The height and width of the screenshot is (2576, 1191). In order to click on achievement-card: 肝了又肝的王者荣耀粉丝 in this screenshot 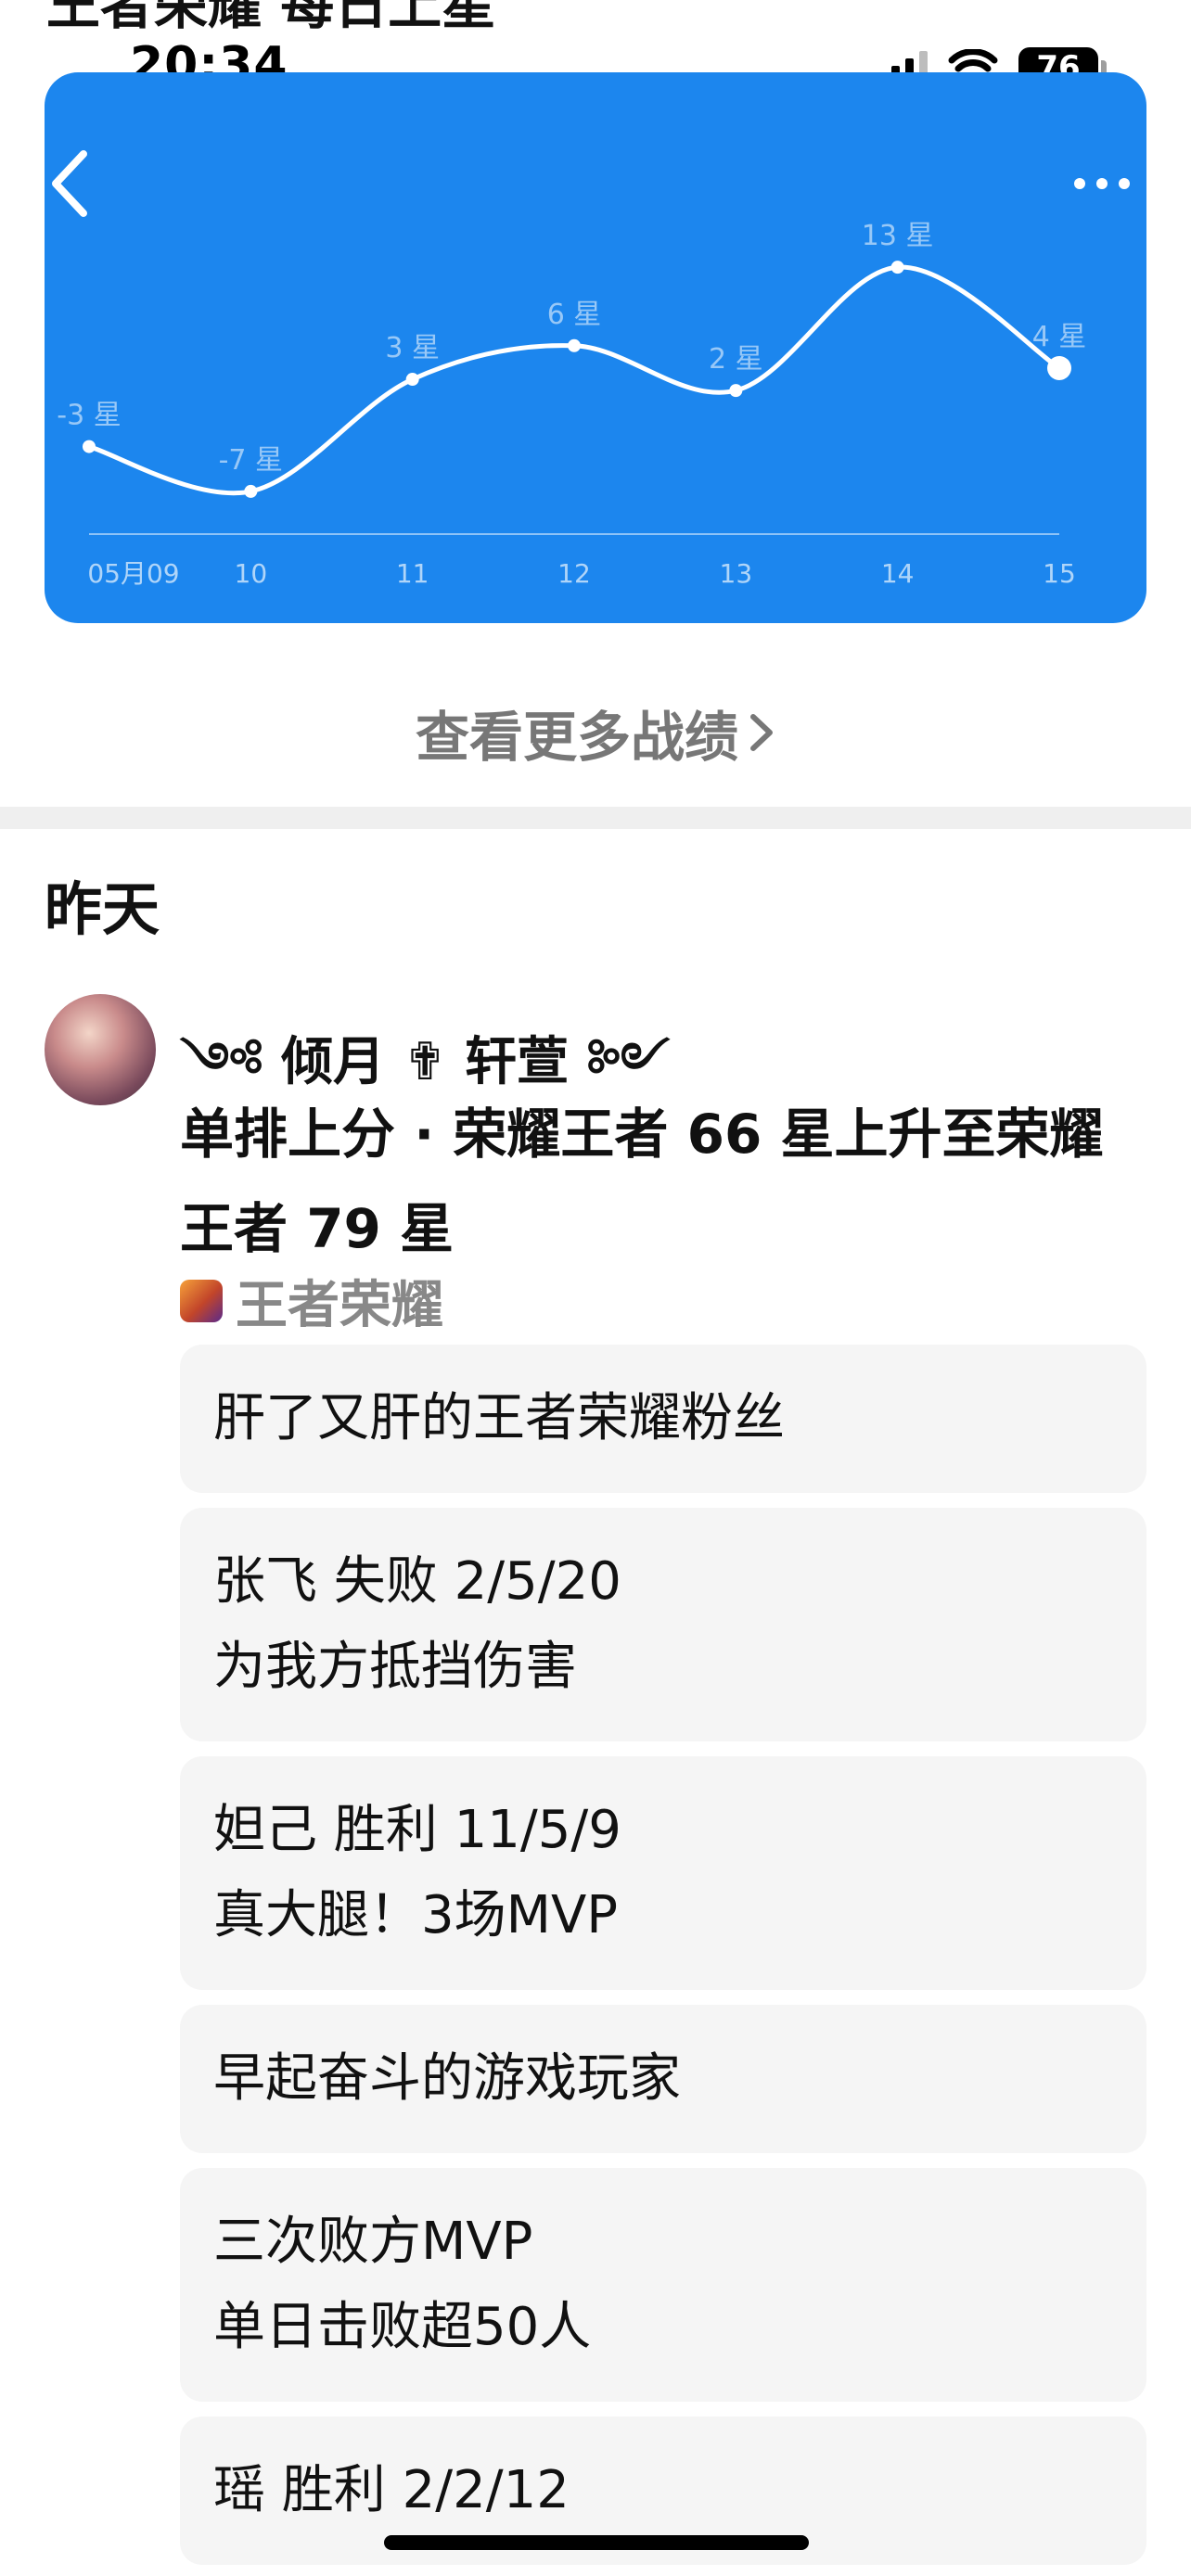, I will do `click(663, 1419)`.